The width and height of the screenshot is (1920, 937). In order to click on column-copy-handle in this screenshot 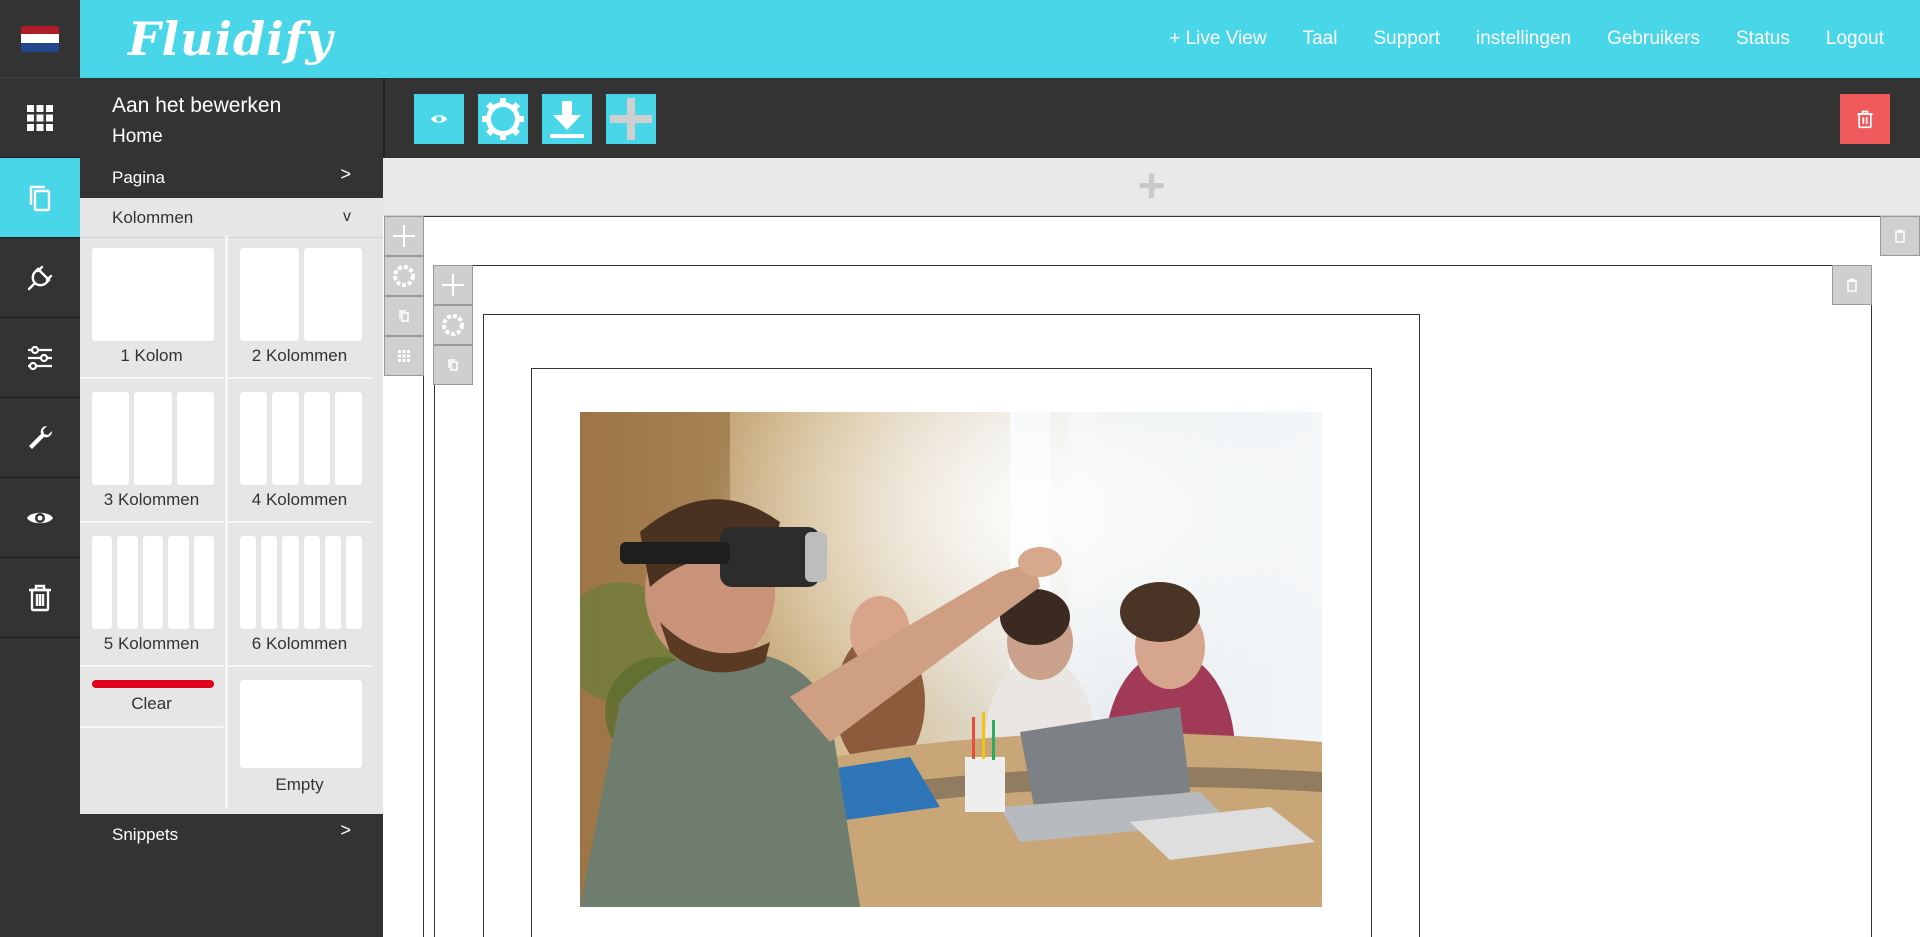, I will do `click(453, 365)`.